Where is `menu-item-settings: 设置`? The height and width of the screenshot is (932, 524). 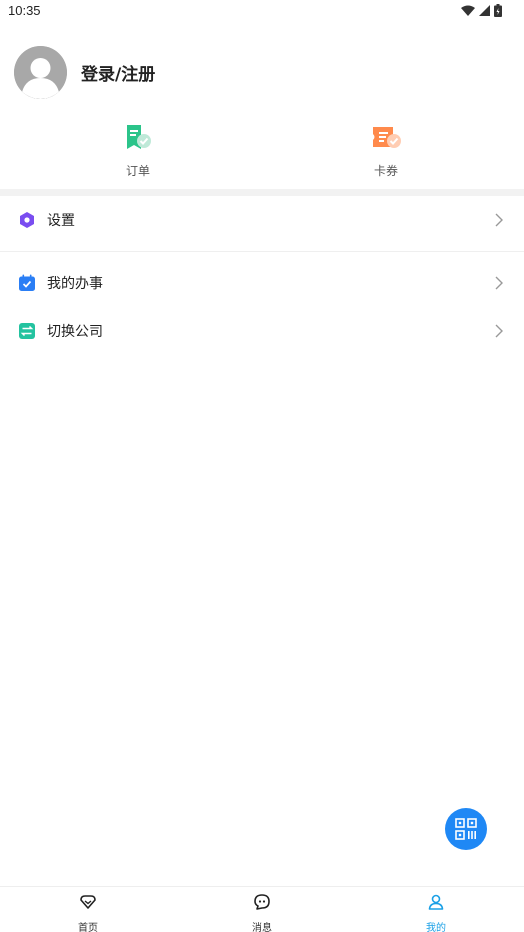
menu-item-settings: 设置 is located at coordinates (262, 220).